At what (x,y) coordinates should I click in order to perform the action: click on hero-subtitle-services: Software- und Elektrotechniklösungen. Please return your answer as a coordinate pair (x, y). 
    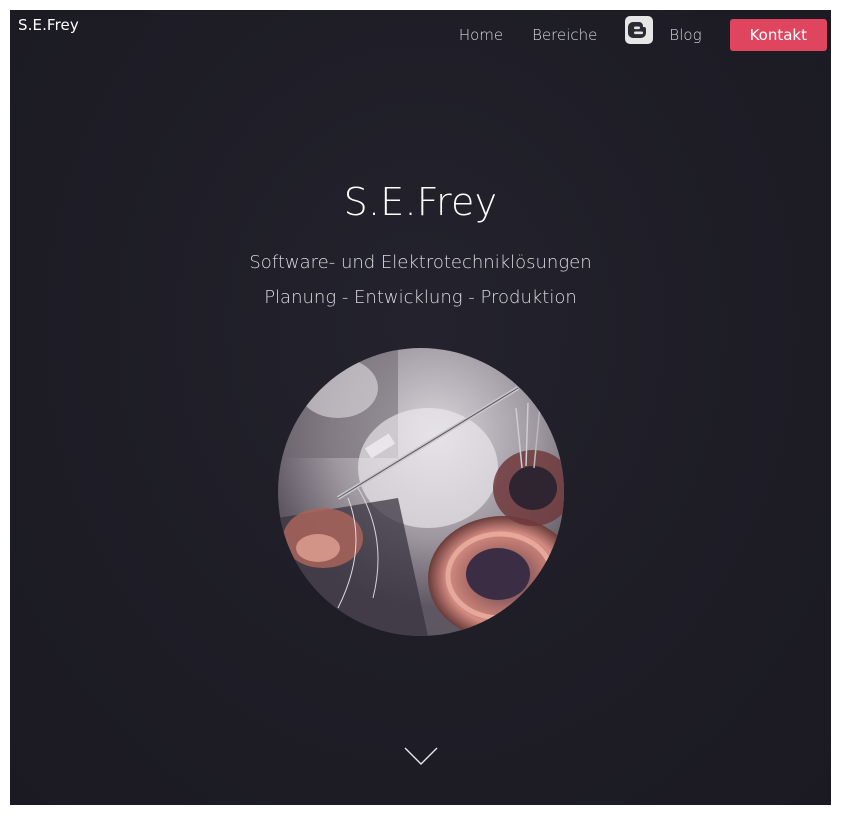
    Looking at the image, I should click on (420, 262).